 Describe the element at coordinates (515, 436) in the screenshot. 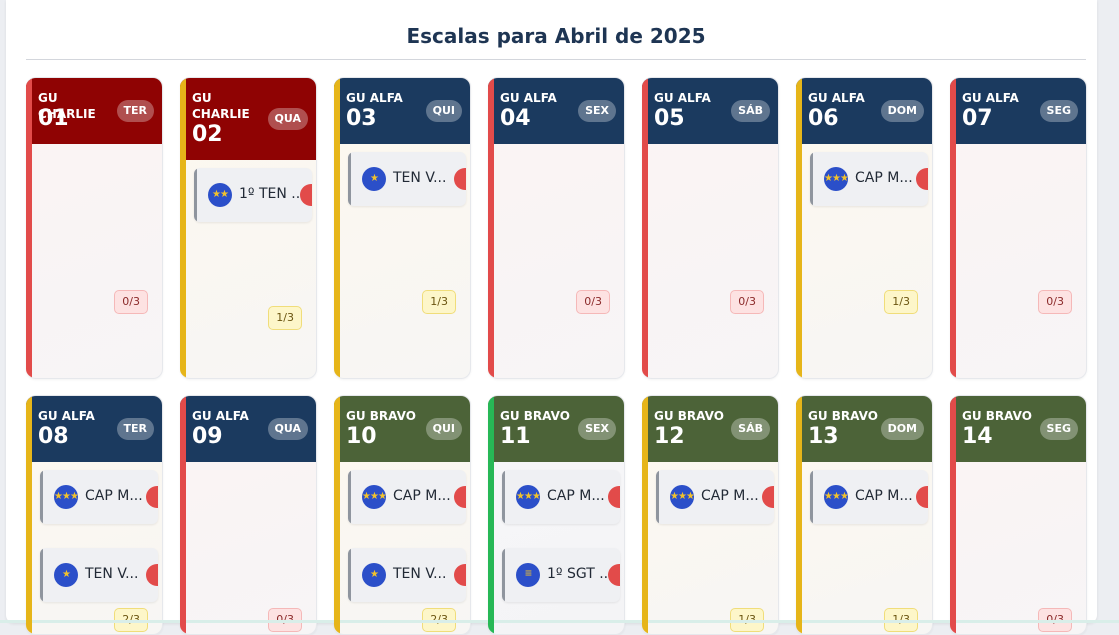

I see `day-number: 11` at that location.